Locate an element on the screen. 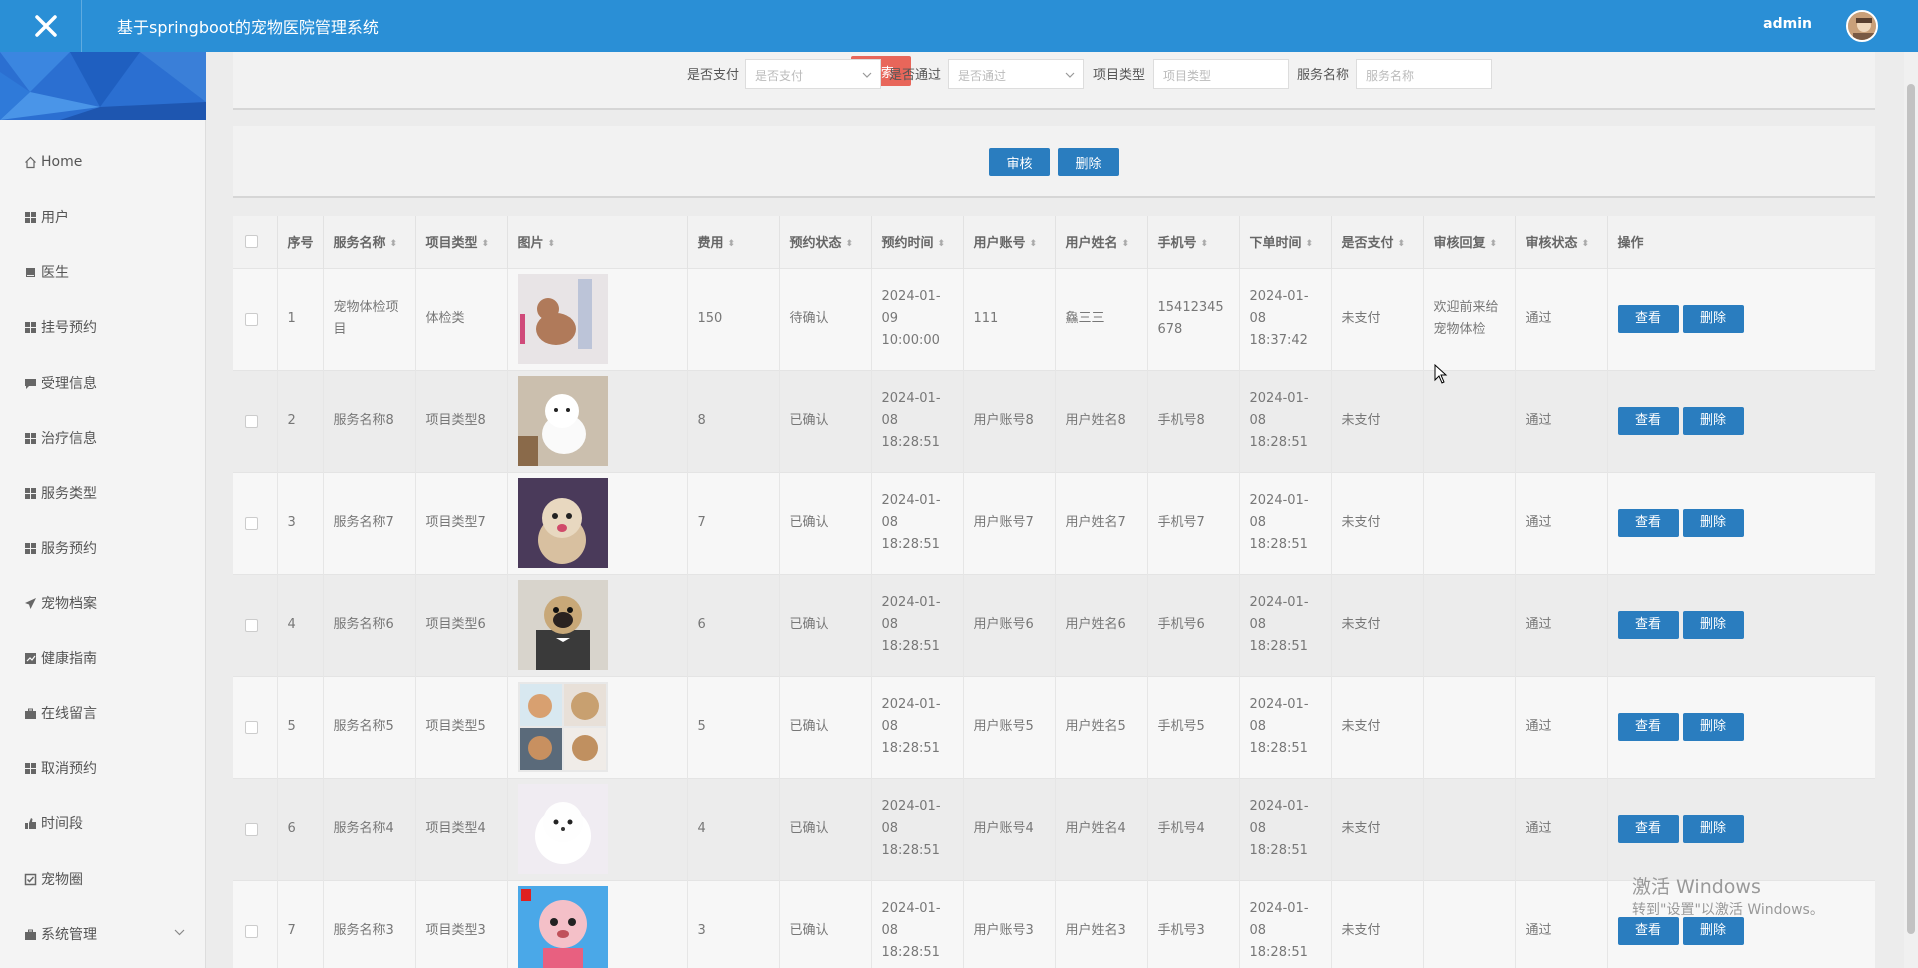 This screenshot has height=968, width=1918. username: admin is located at coordinates (1787, 24).